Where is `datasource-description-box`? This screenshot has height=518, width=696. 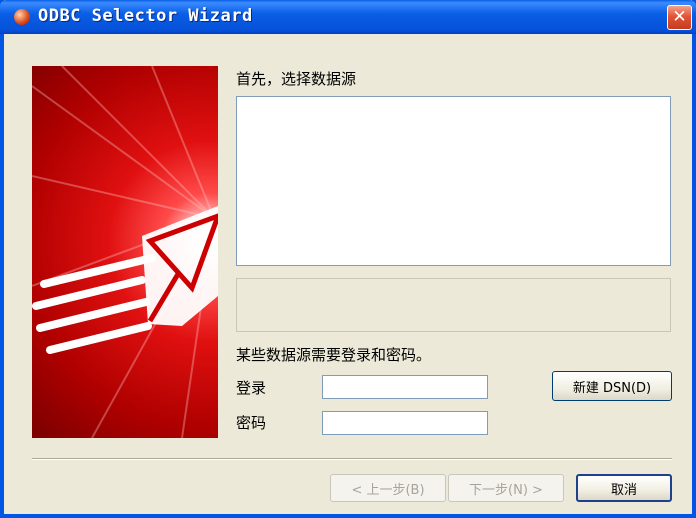 datasource-description-box is located at coordinates (453, 305).